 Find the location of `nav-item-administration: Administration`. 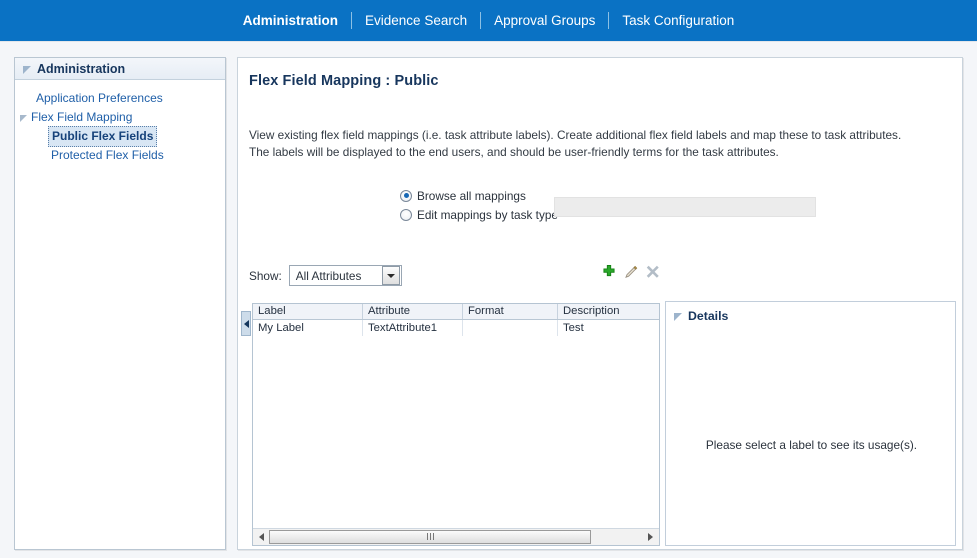

nav-item-administration: Administration is located at coordinates (290, 21).